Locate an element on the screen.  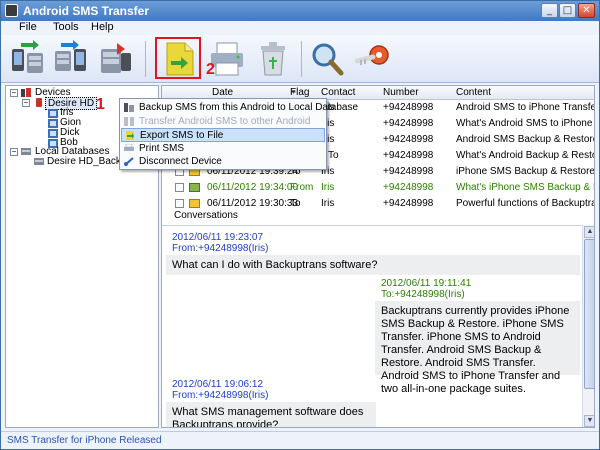
message-bubble: What can I do with Backuptrans software? is located at coordinates (373, 265).